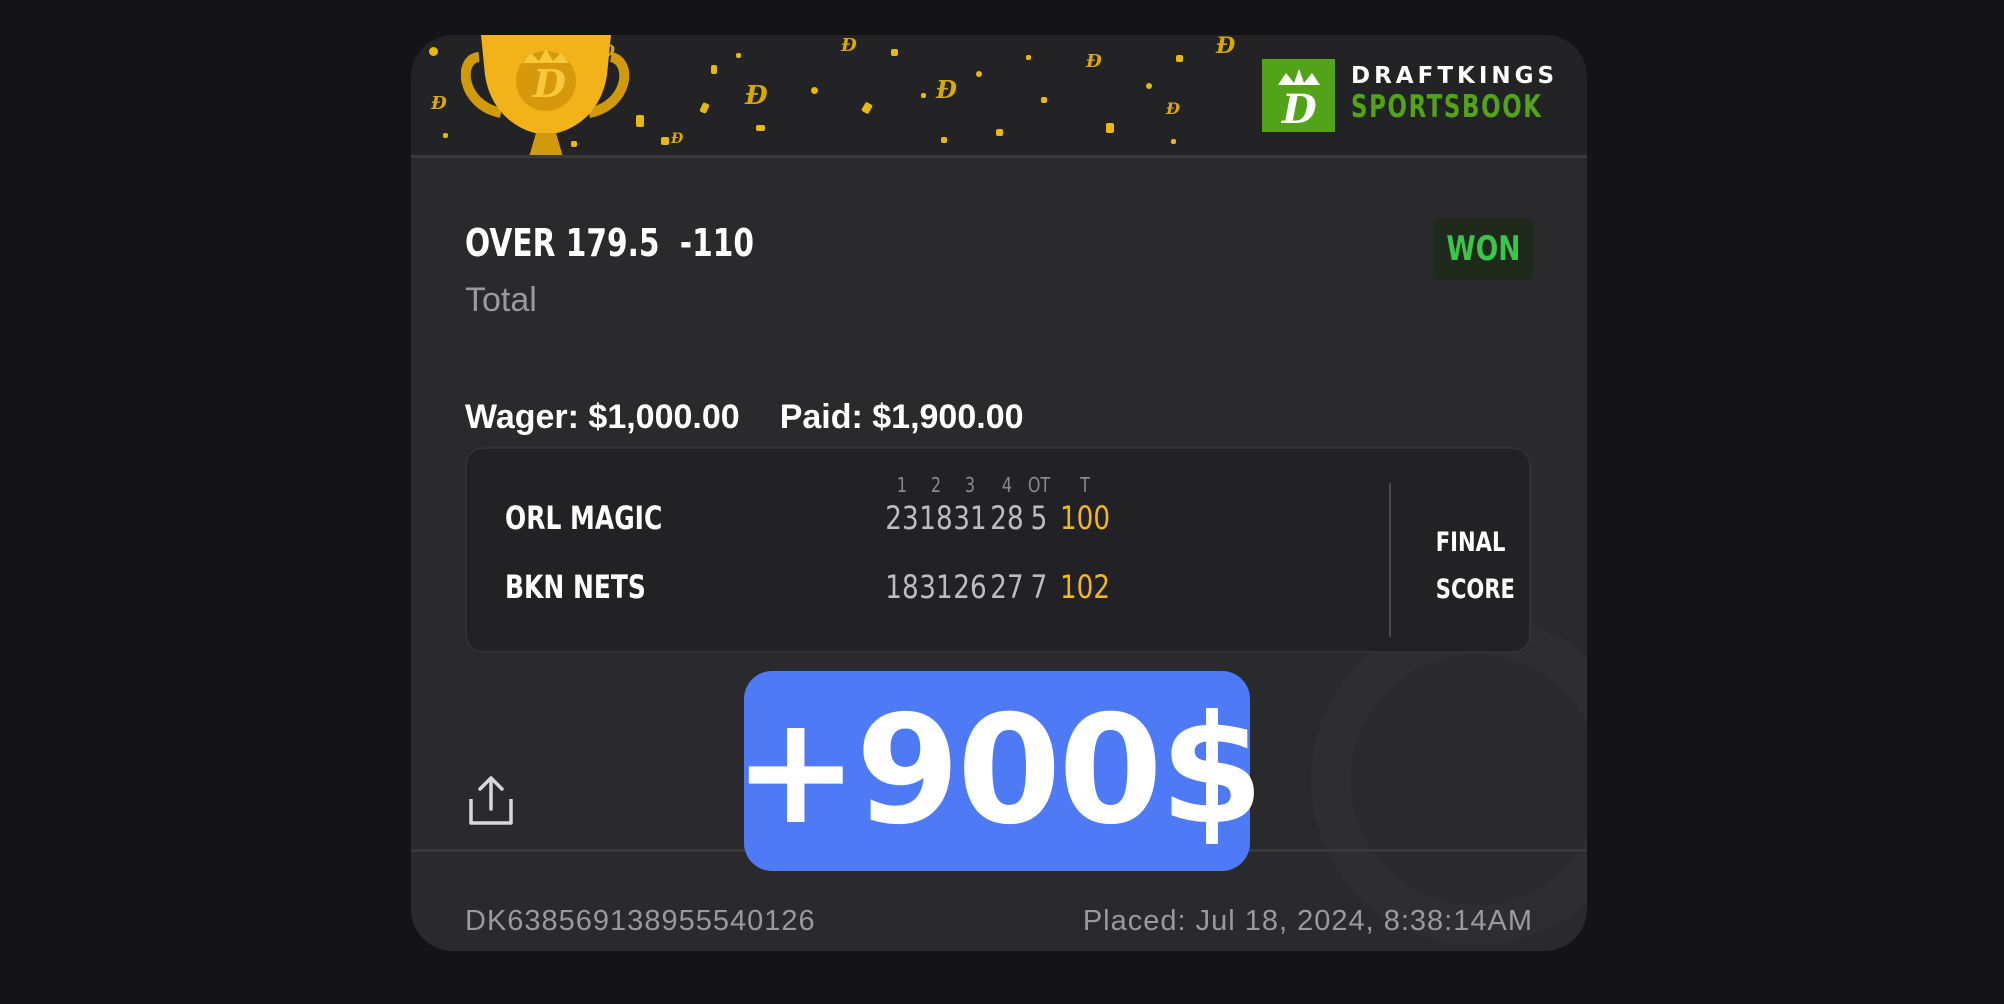  I want to click on period-header: T, so click(1085, 485).